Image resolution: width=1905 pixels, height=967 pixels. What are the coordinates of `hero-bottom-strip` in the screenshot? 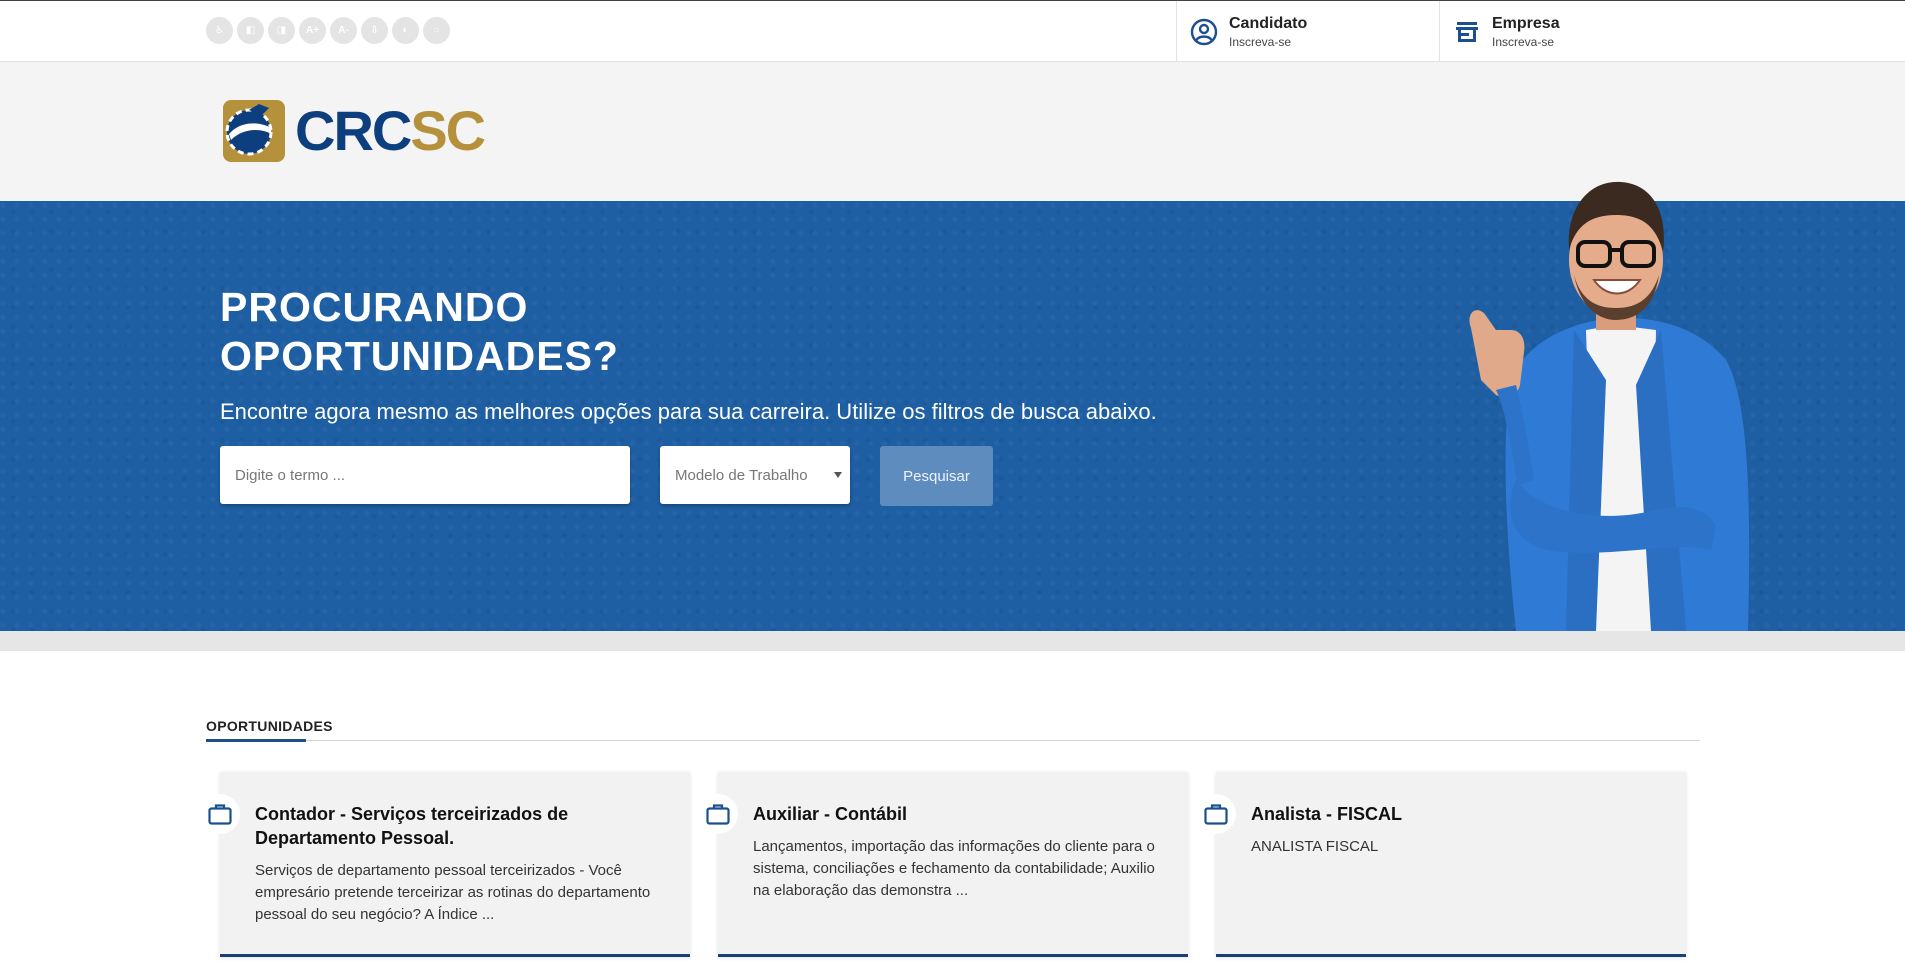 It's located at (952, 641).